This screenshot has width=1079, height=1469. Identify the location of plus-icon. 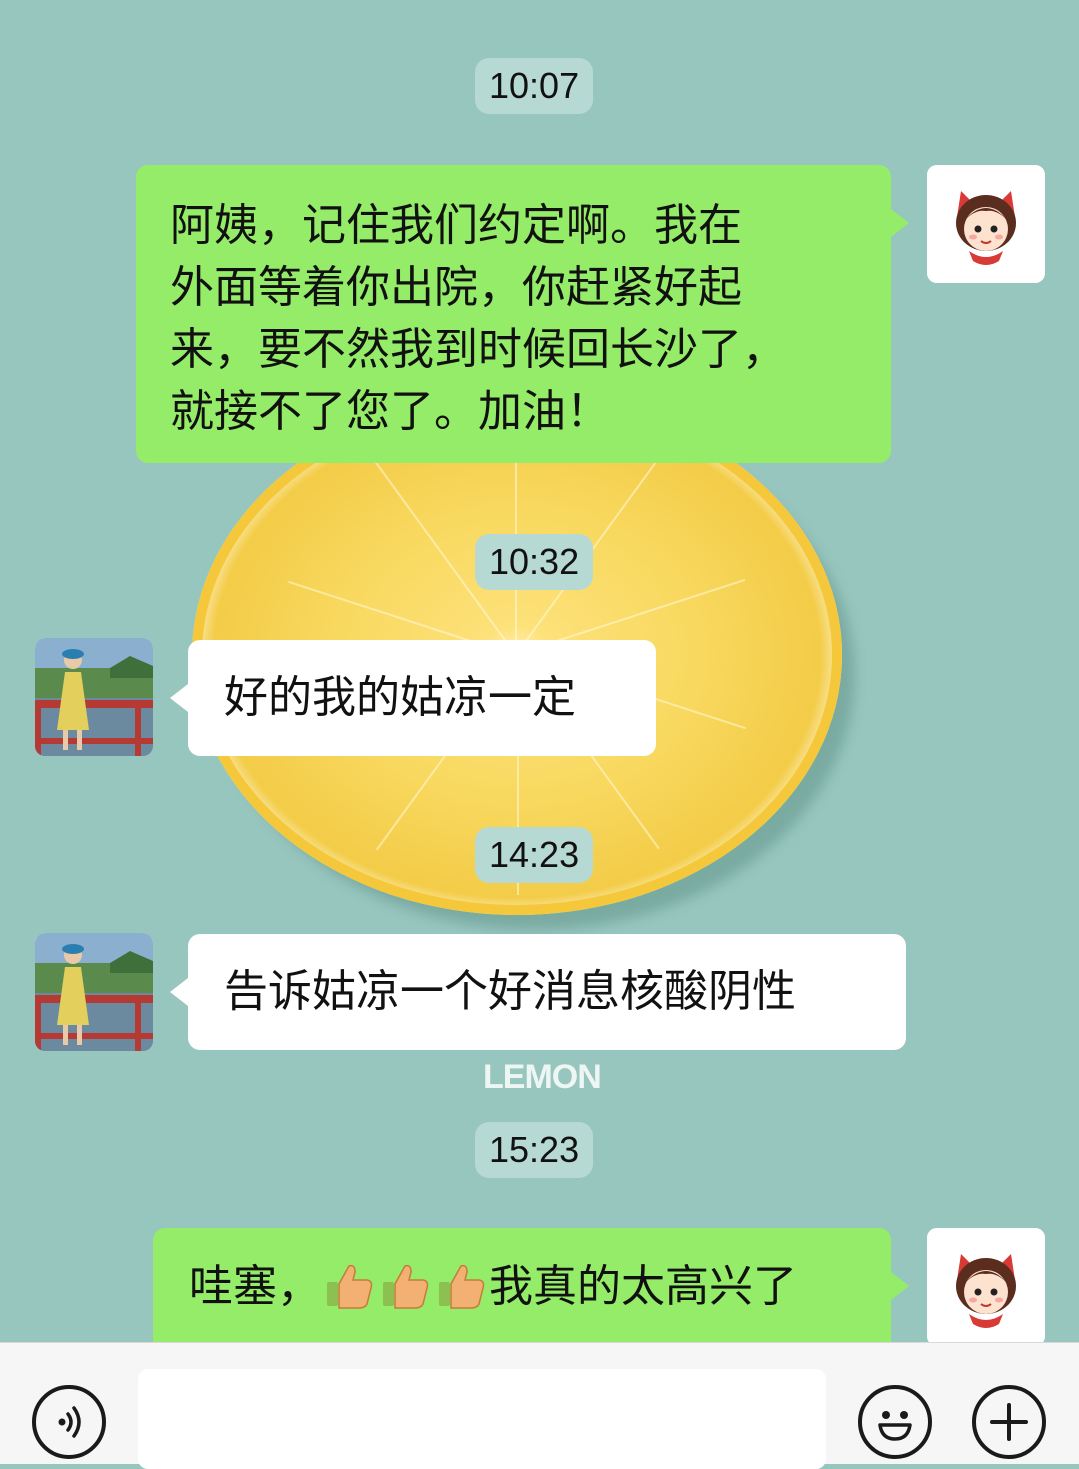
(1009, 1422).